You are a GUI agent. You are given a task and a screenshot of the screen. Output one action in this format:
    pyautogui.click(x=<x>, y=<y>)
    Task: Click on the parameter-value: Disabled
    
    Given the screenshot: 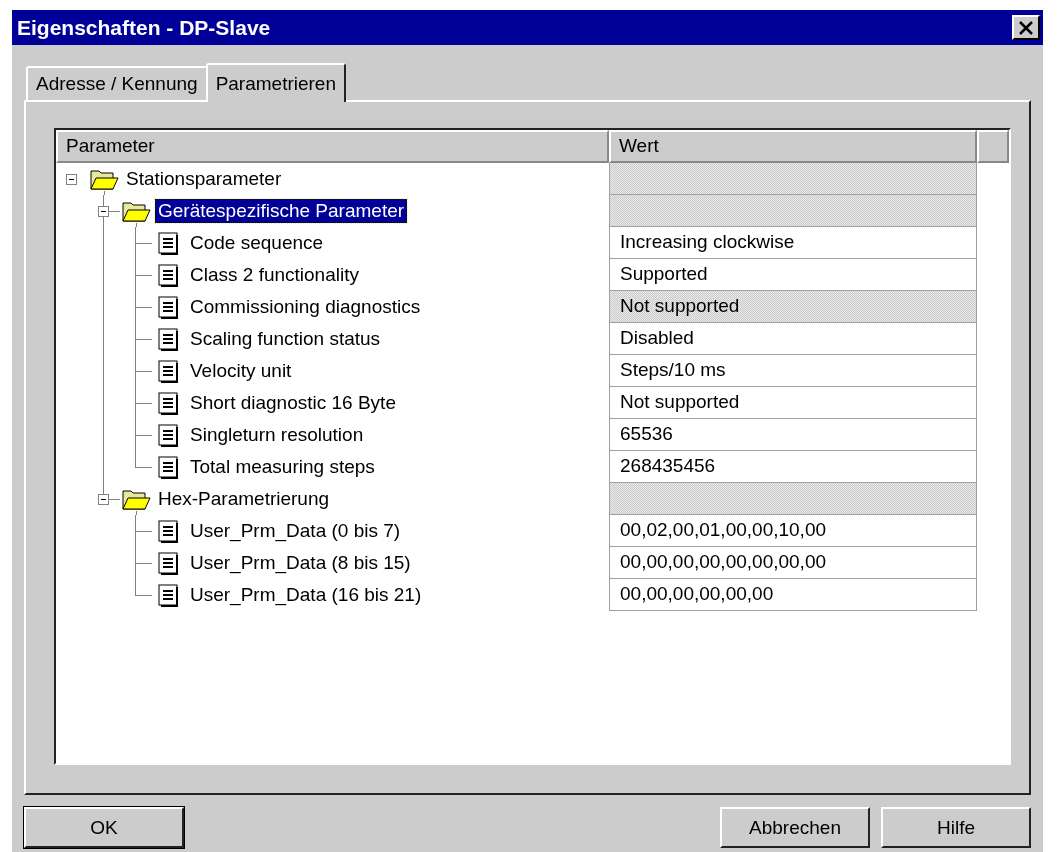 What is the action you would take?
    pyautogui.click(x=793, y=339)
    